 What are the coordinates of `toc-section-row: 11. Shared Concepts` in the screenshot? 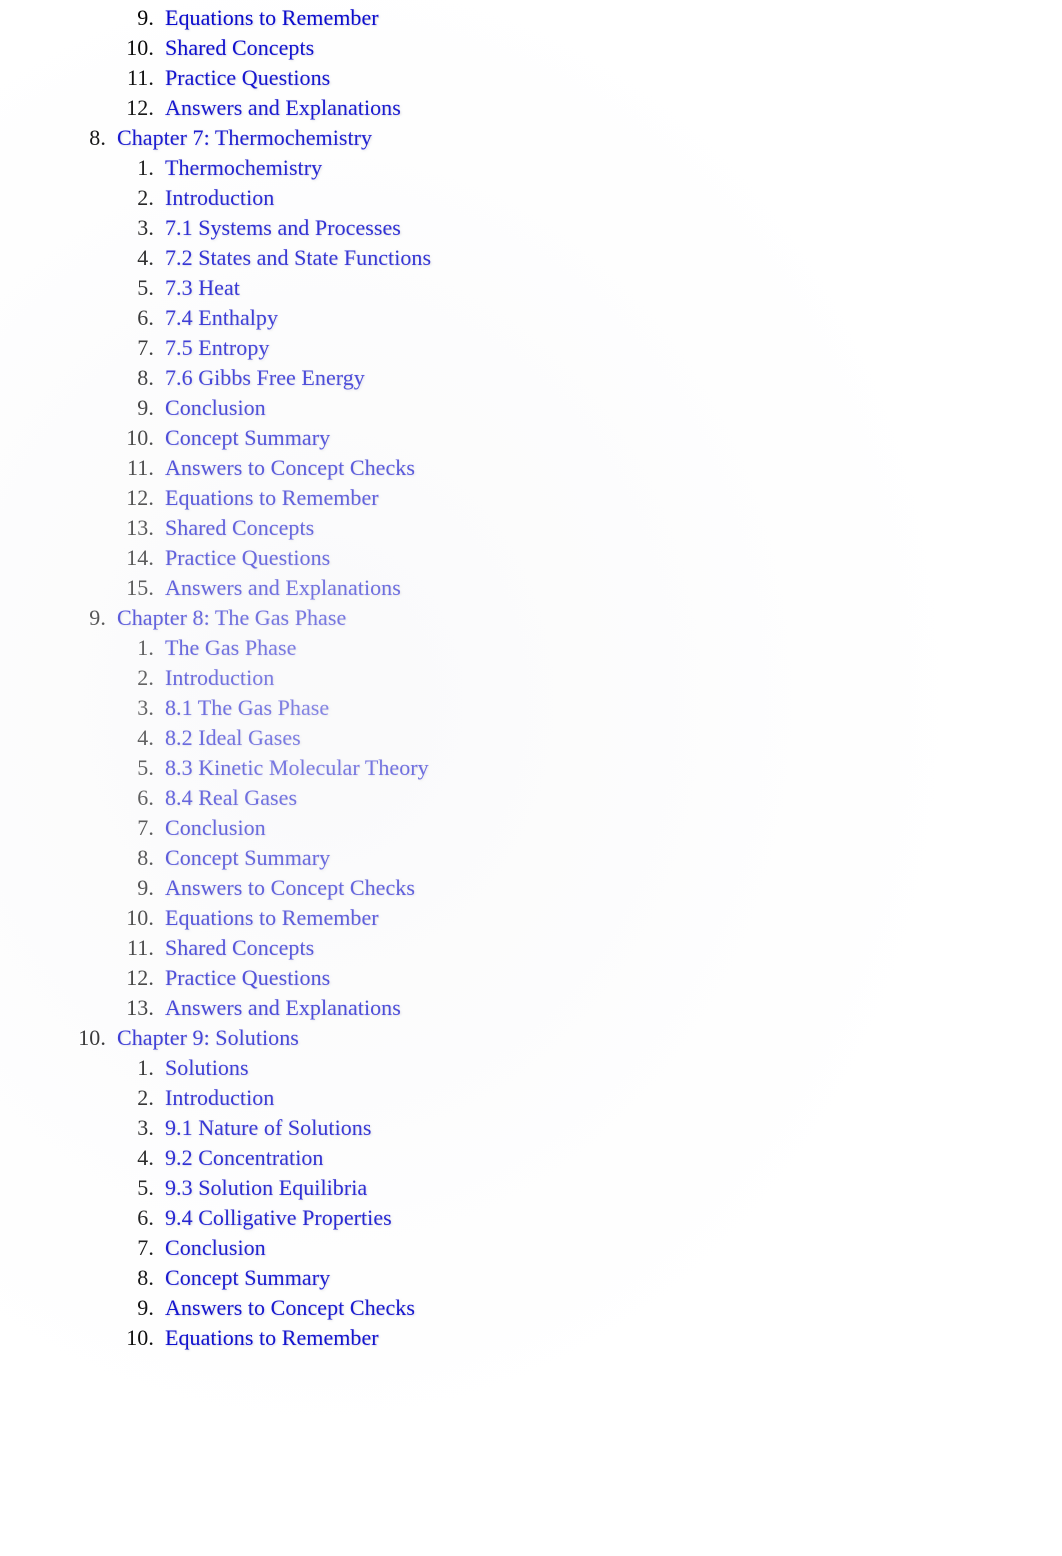 It's located at (531, 948).